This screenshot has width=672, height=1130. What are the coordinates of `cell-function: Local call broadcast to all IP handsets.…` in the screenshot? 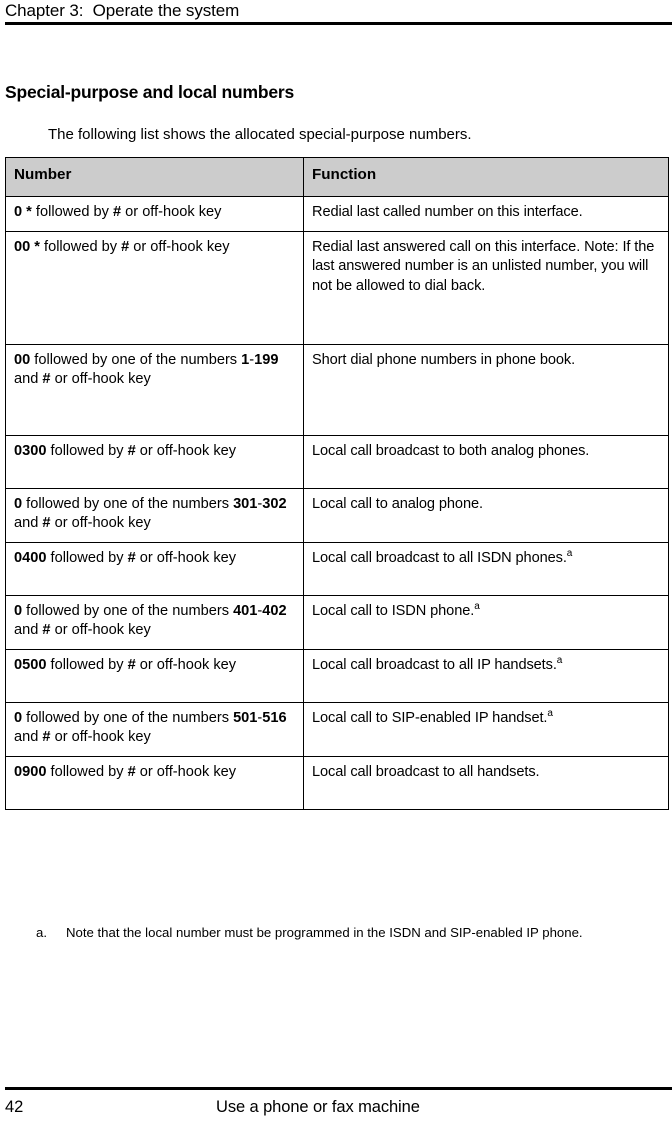 It's located at (486, 675).